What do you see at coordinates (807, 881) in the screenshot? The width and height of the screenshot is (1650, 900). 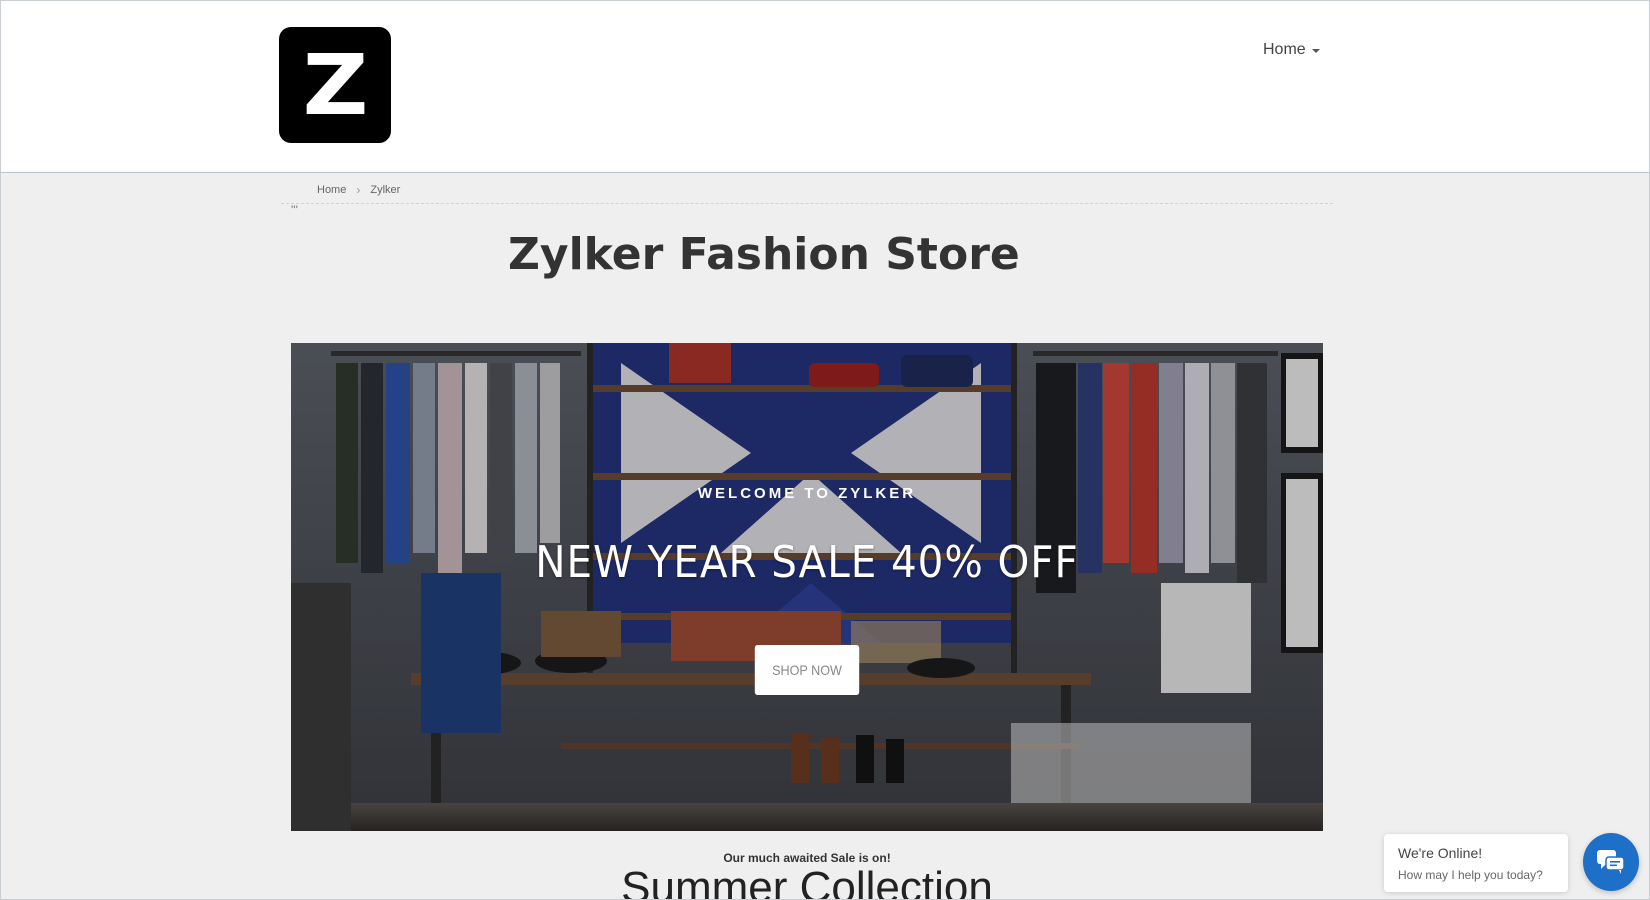 I see `collection-title: Summer Collection` at bounding box center [807, 881].